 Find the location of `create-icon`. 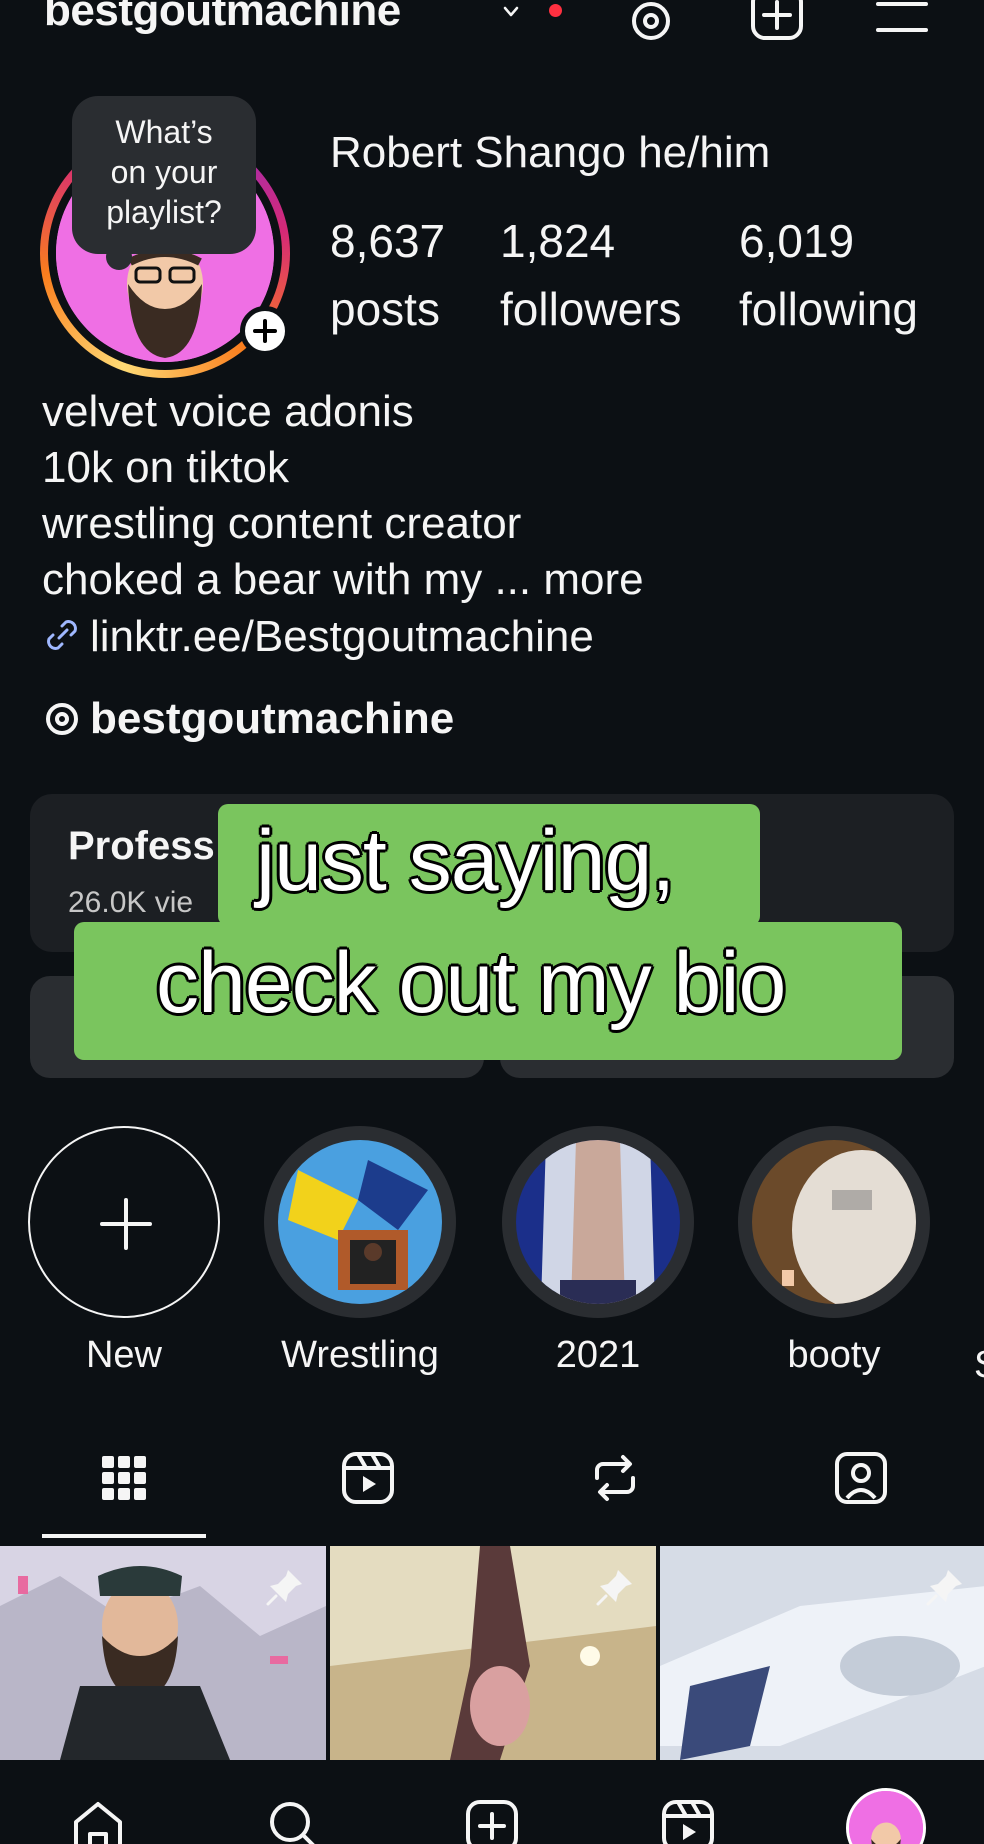

create-icon is located at coordinates (492, 1822).